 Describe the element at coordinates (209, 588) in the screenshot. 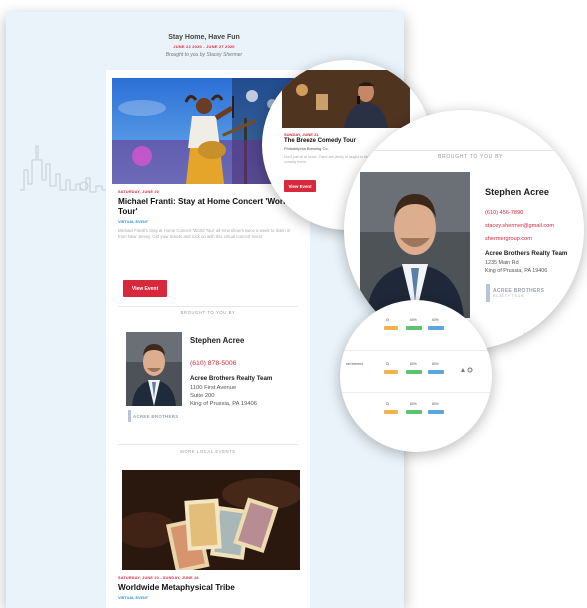

I see `event-title: Worldwide Metaphysical Tribe` at that location.